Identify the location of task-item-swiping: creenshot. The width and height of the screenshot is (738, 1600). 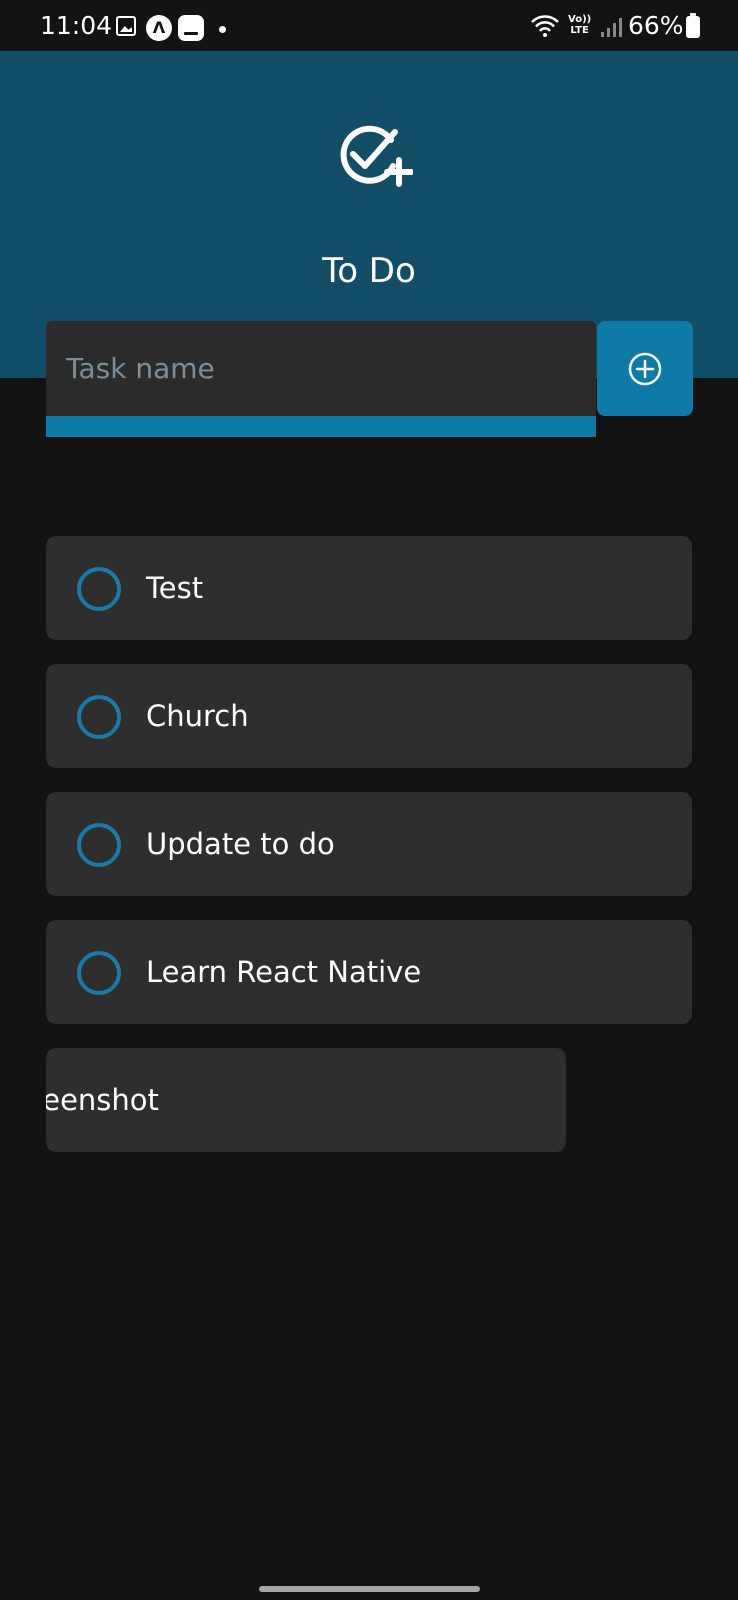
(306, 1100).